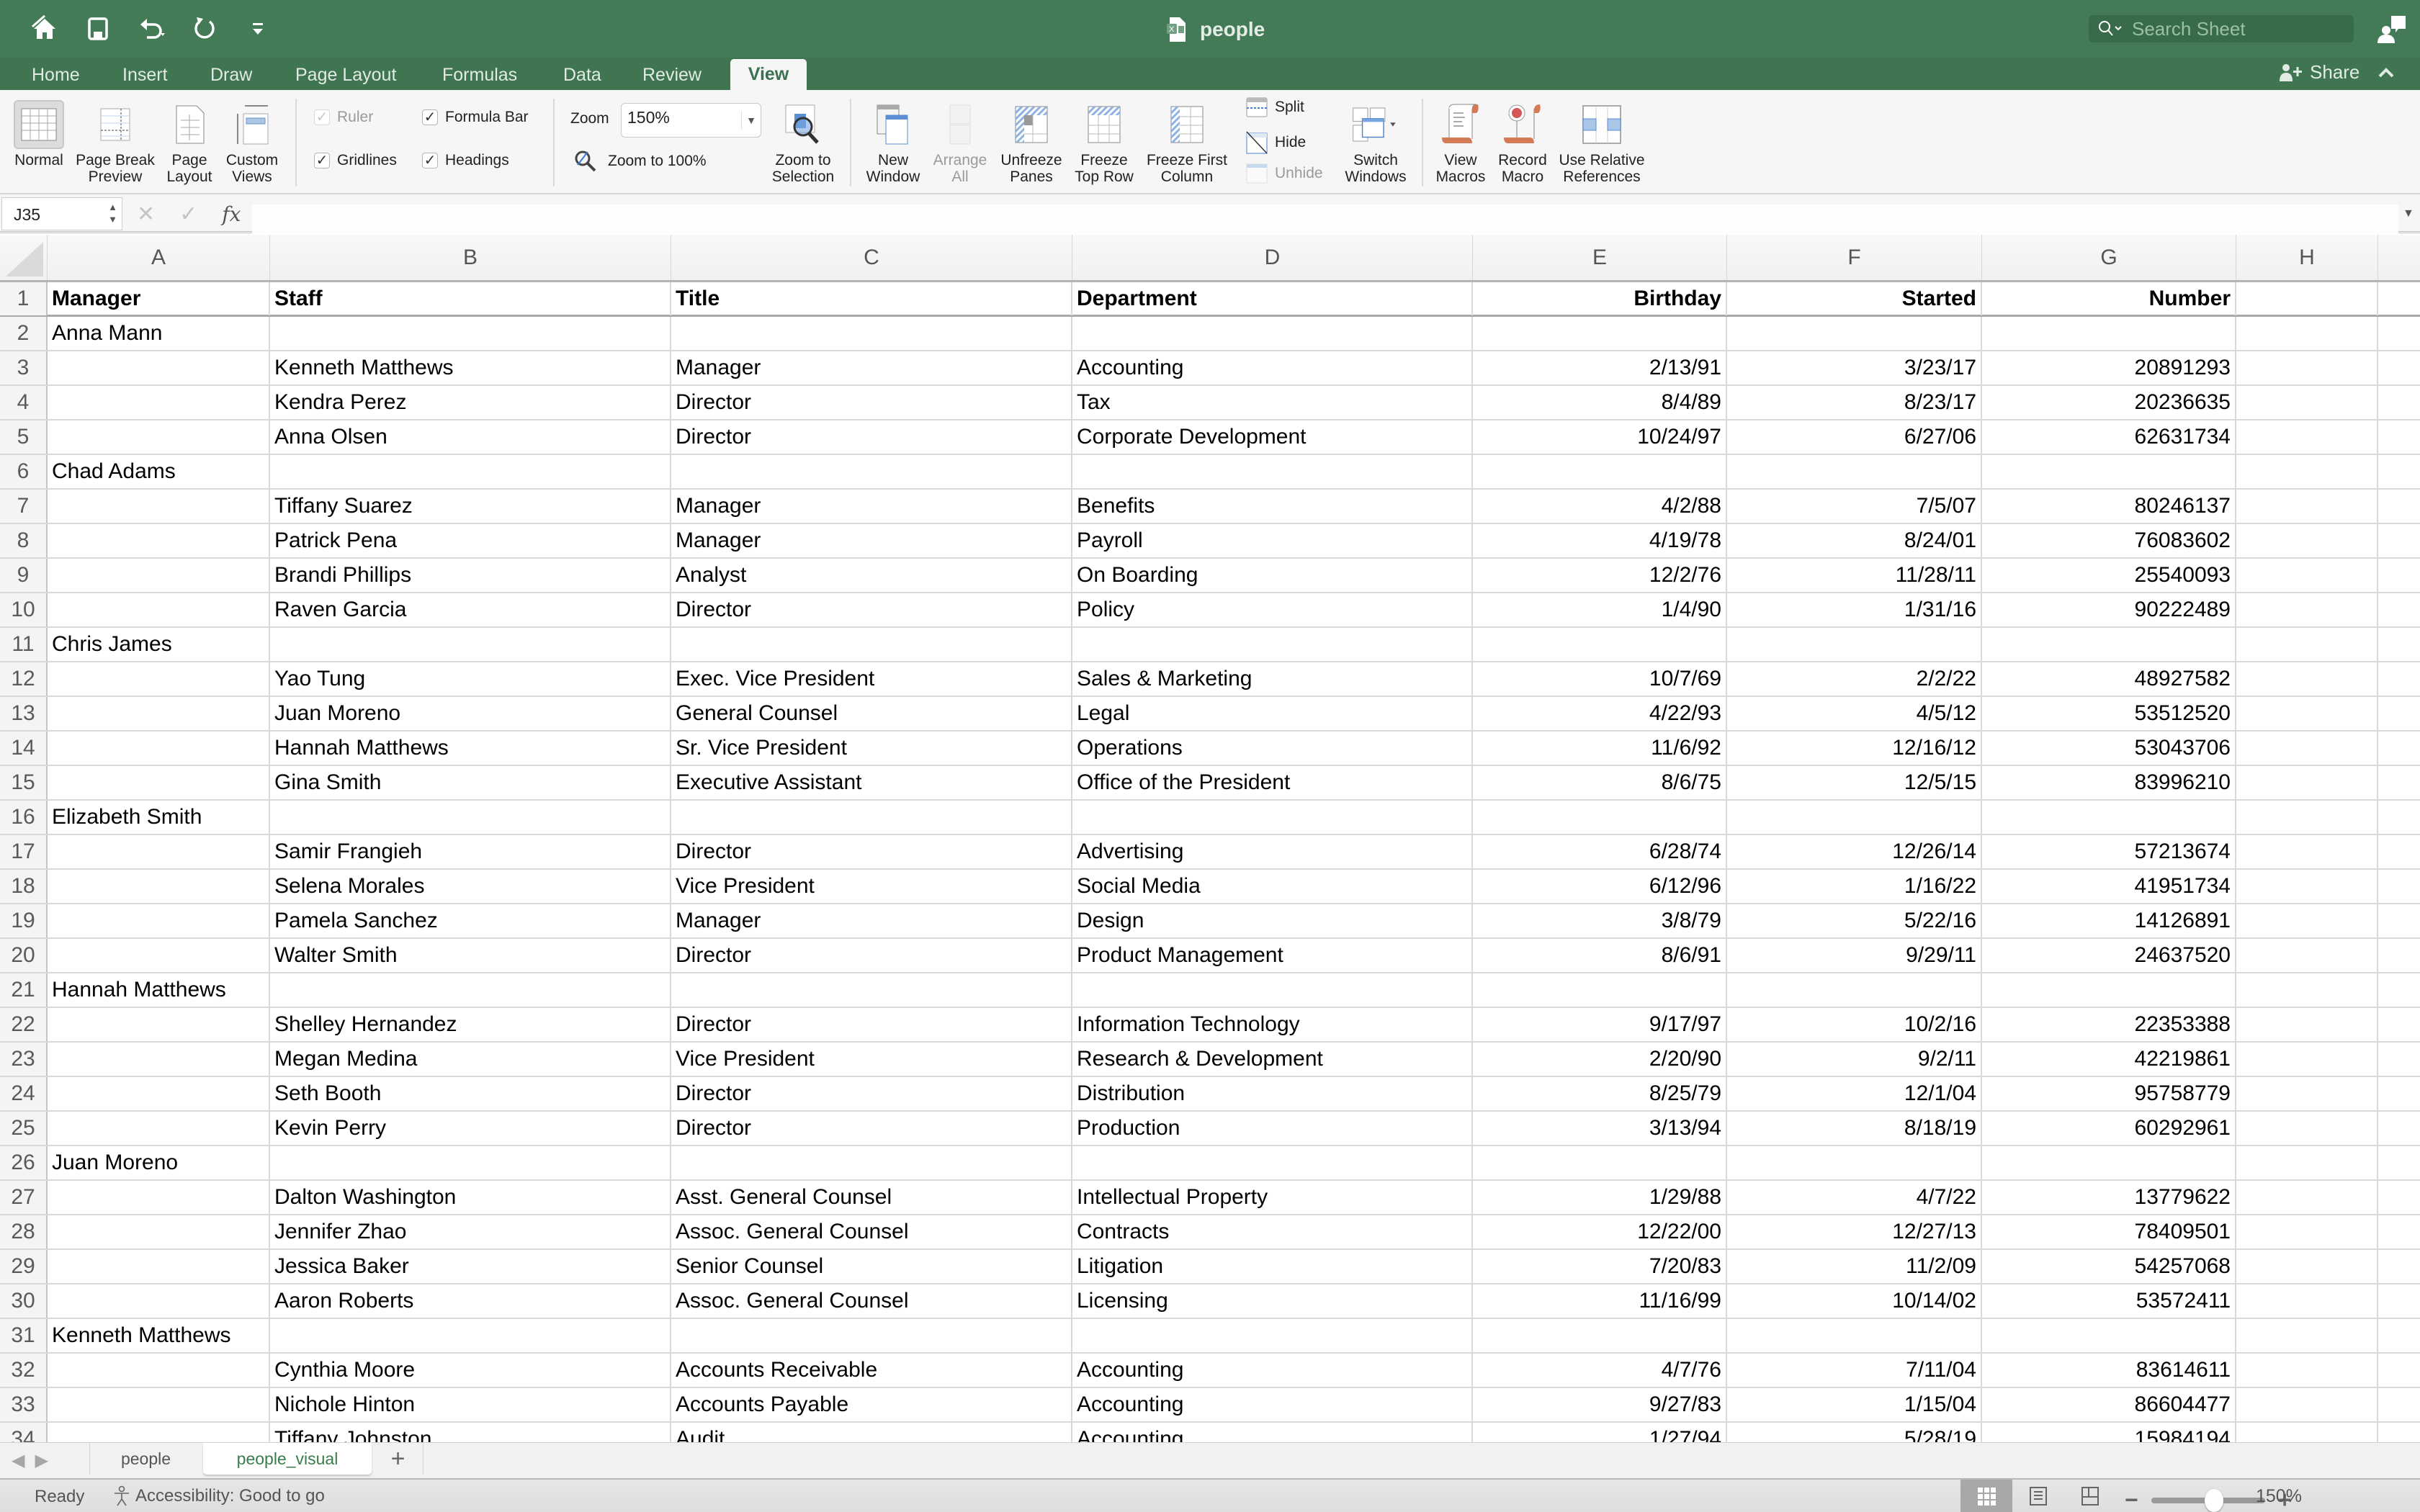  What do you see at coordinates (1600, 1197) in the screenshot?
I see `cell-e27: 1/29/88` at bounding box center [1600, 1197].